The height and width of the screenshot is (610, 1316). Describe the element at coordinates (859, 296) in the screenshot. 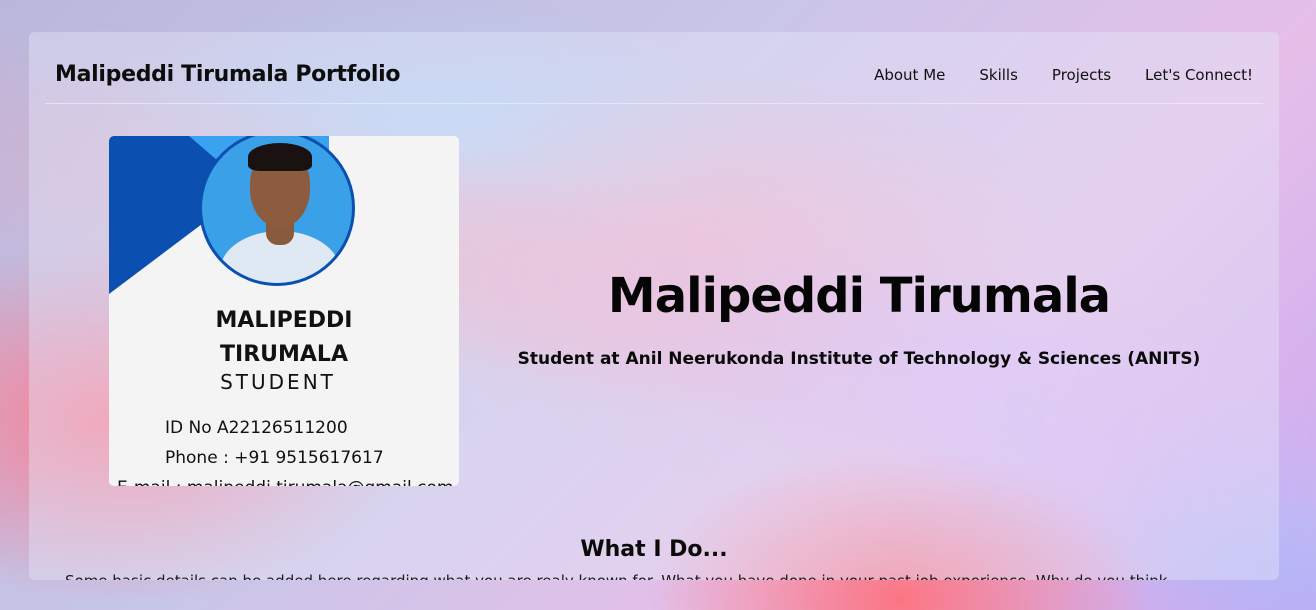

I see `hero-title: Malipeddi Tirumala` at that location.